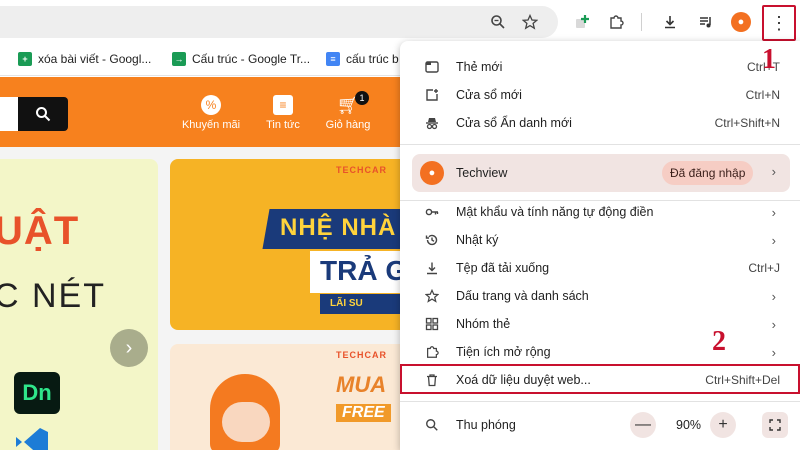 This screenshot has height=450, width=800. Describe the element at coordinates (742, 380) in the screenshot. I see `menu-item-shortcut: Ctrl+Shift+Del` at that location.